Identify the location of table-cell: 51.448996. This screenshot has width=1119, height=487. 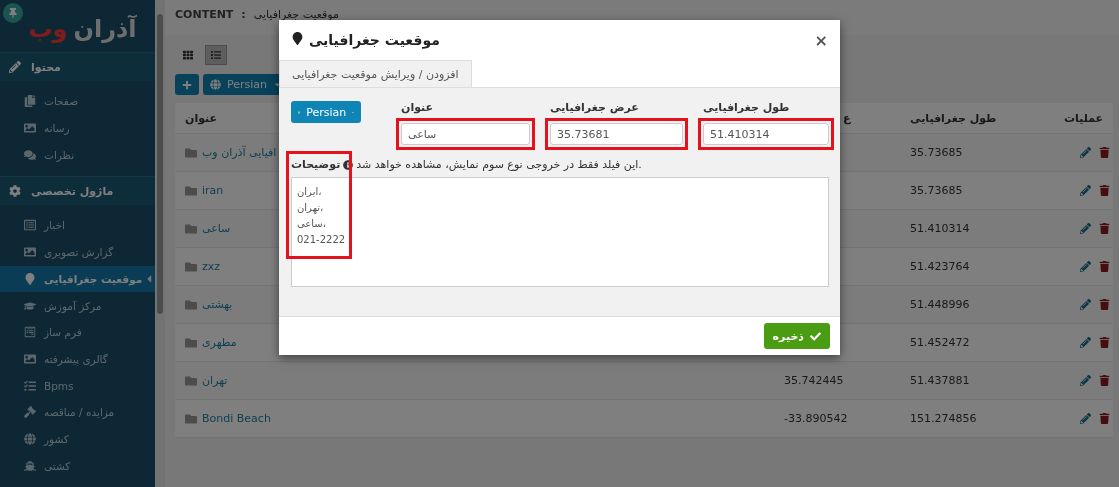
(940, 304).